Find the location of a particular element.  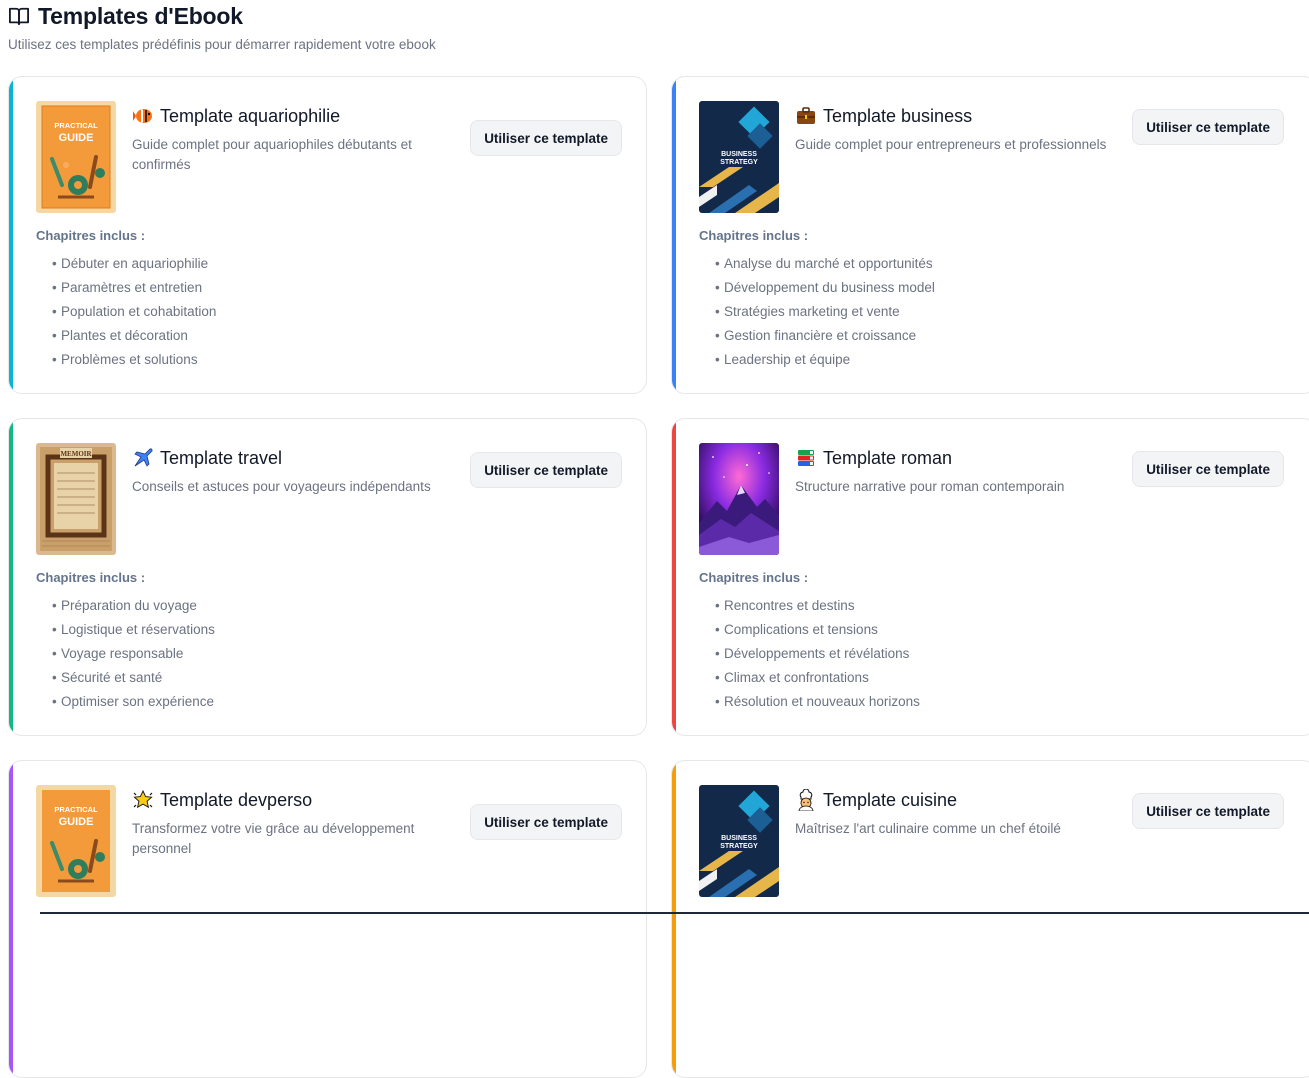

glowing-star-icon is located at coordinates (143, 800).